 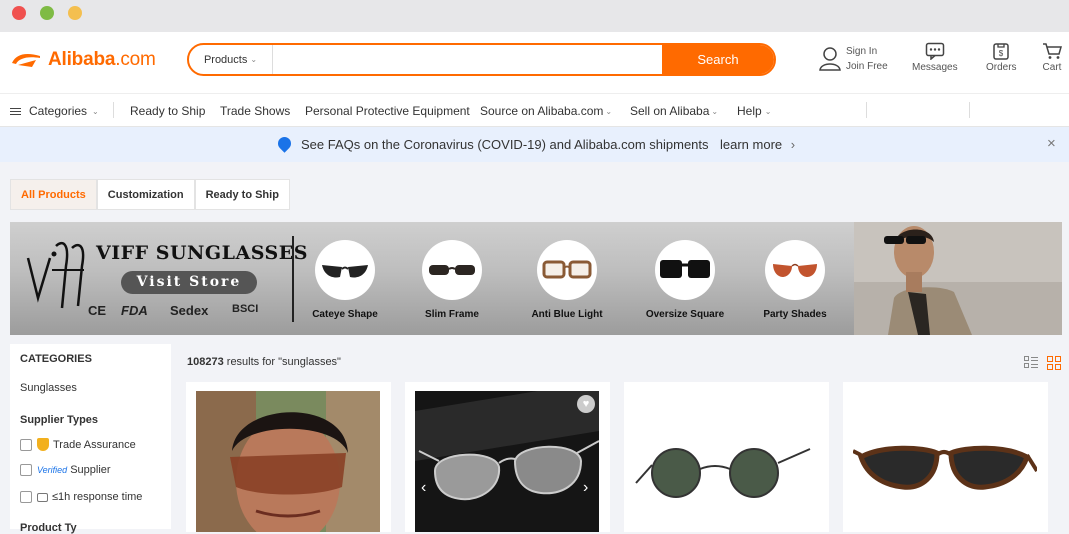 What do you see at coordinates (749, 111) in the screenshot?
I see `nav-help-label: Help` at bounding box center [749, 111].